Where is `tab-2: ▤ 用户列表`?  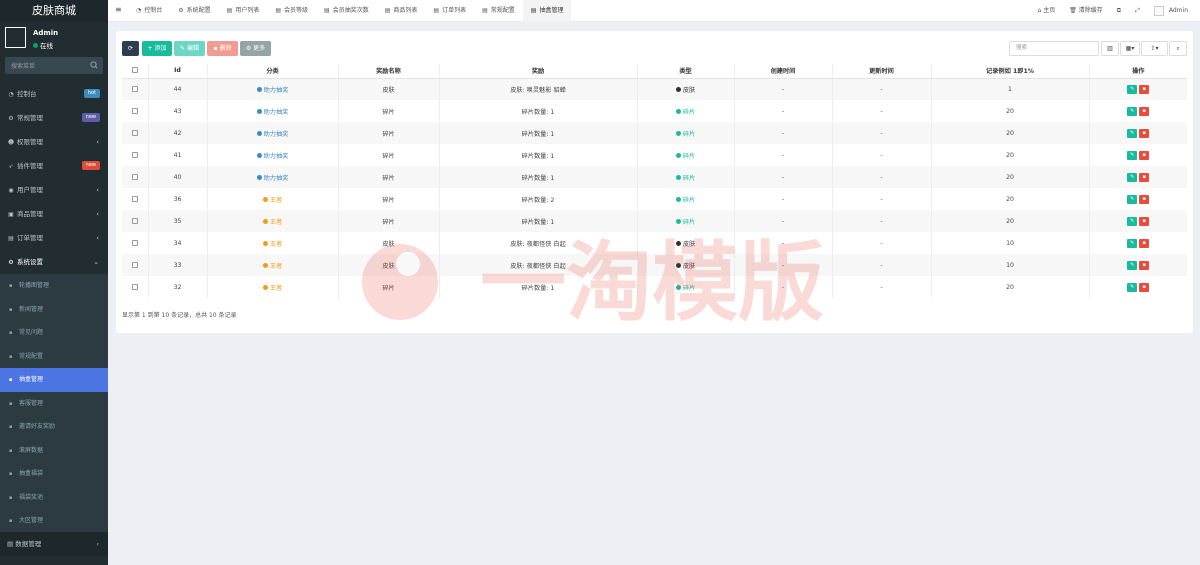 tab-2: ▤ 用户列表 is located at coordinates (243, 11).